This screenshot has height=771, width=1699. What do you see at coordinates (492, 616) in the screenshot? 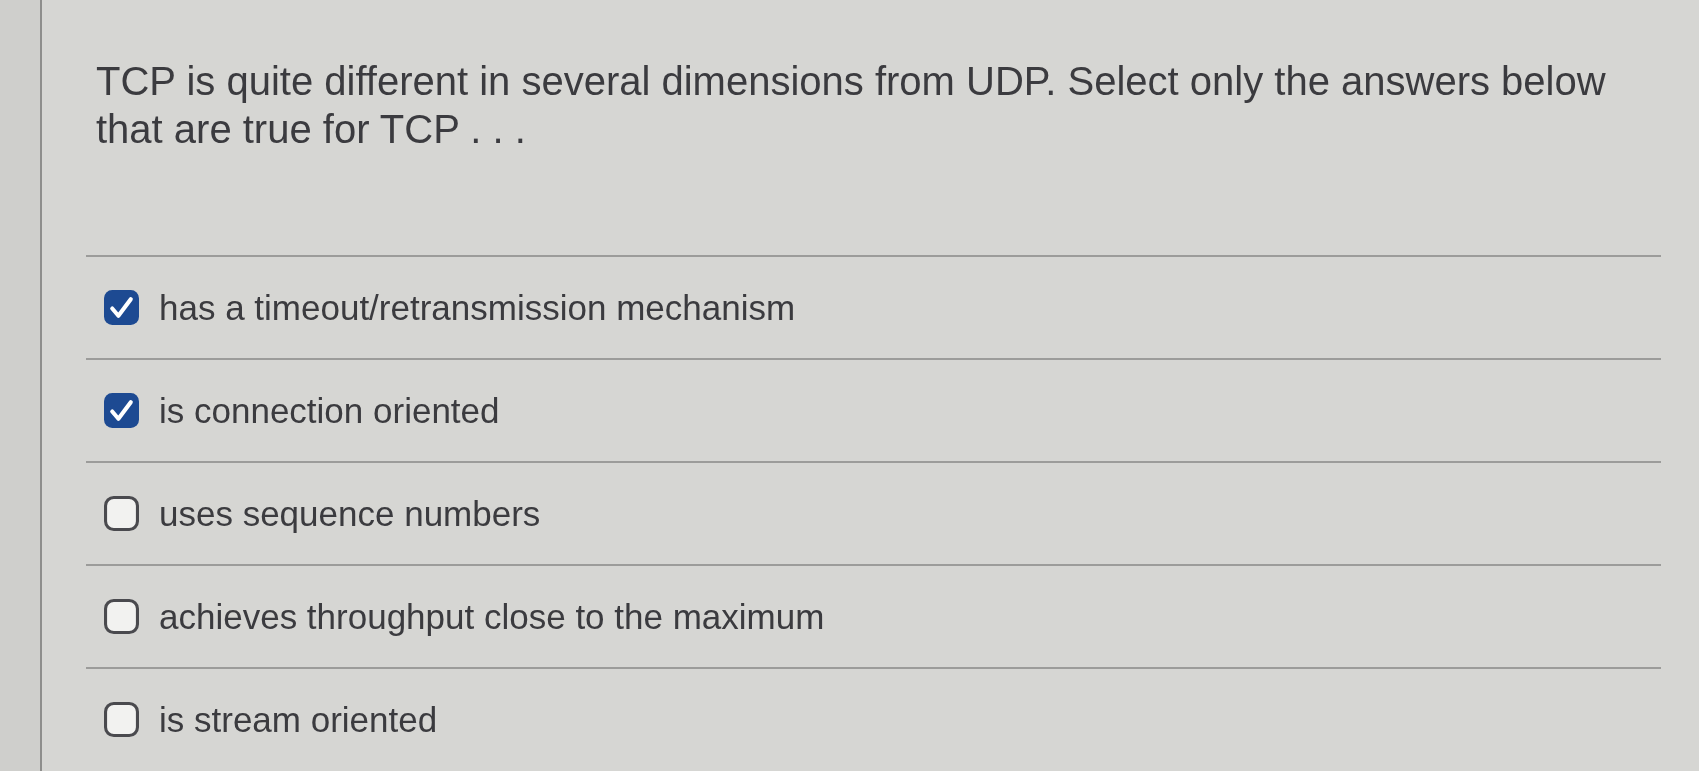
I see `option-label: achieves throughput close to the maximum` at bounding box center [492, 616].